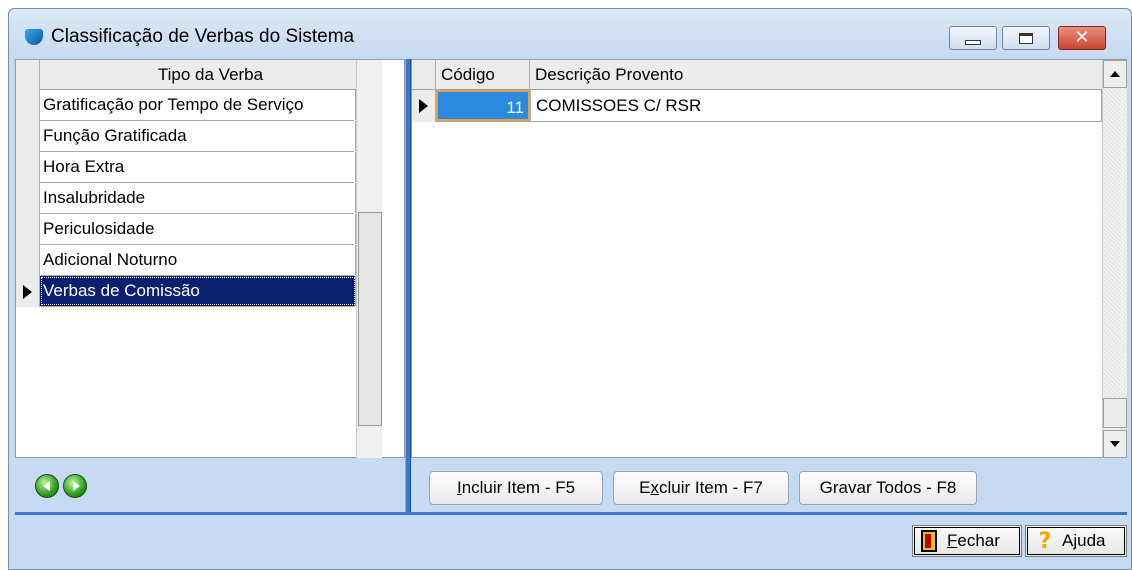 The image size is (1132, 570). Describe the element at coordinates (929, 541) in the screenshot. I see `door-exit-icon` at that location.